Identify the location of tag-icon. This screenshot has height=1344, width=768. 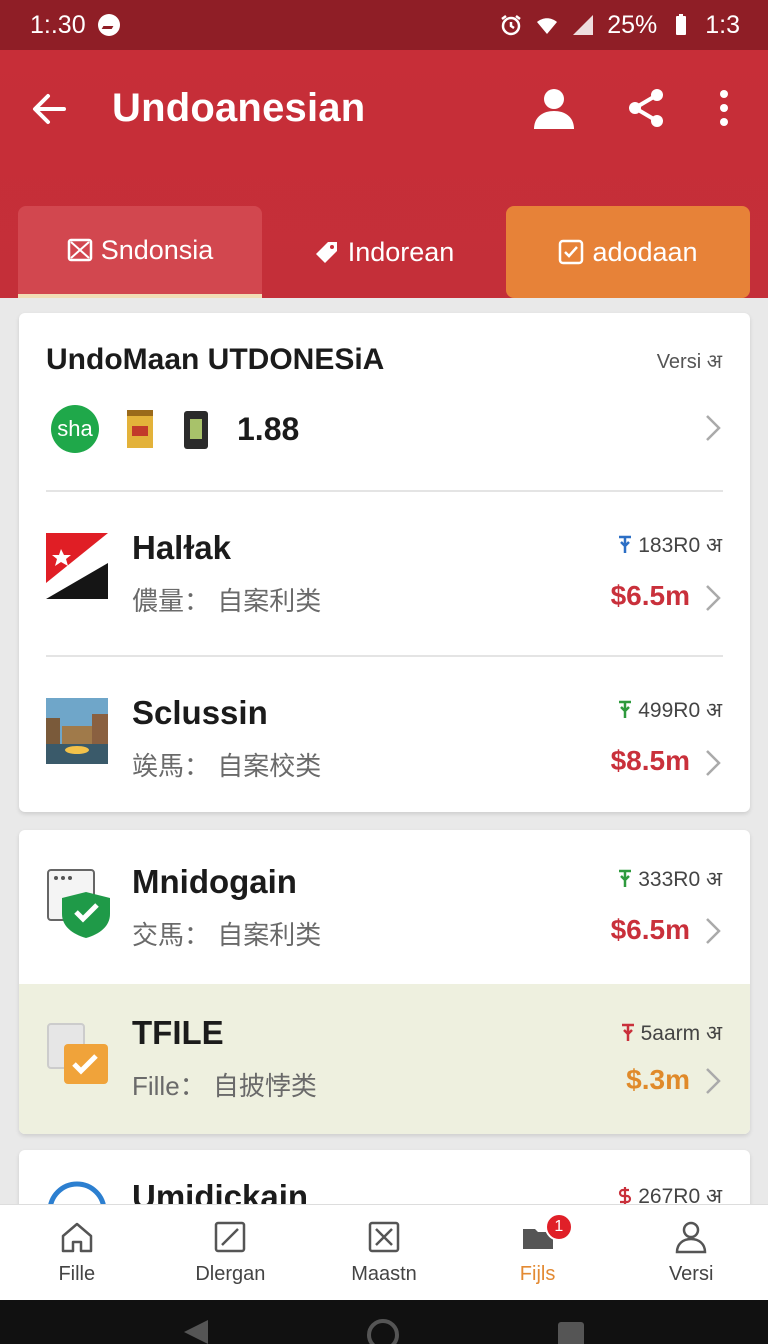
(326, 252).